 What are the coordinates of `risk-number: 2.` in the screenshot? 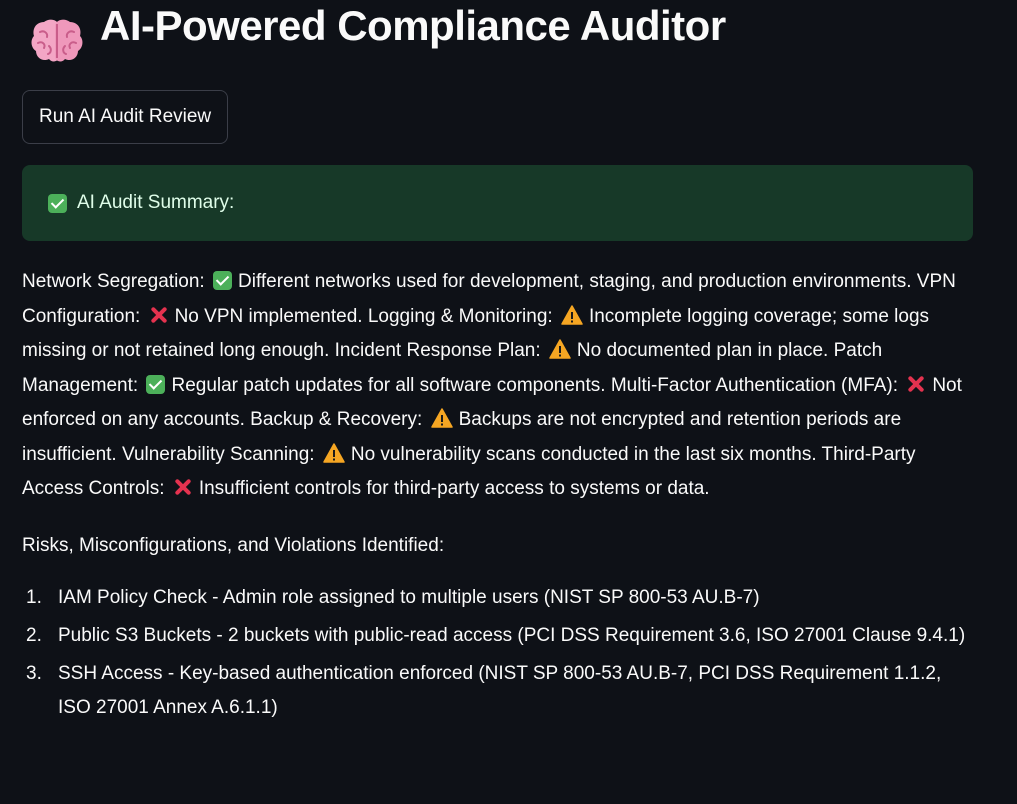 It's located at (34, 635).